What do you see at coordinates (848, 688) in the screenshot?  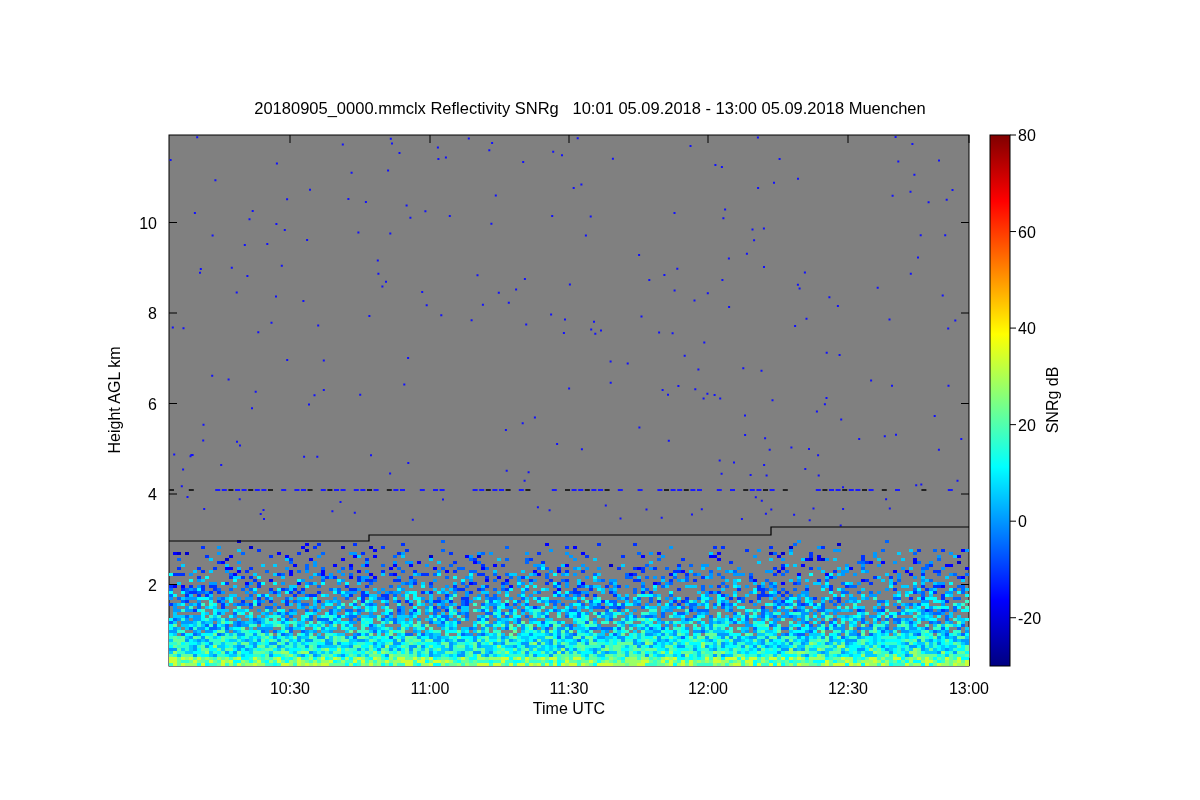 I see `tick-label: 12:30` at bounding box center [848, 688].